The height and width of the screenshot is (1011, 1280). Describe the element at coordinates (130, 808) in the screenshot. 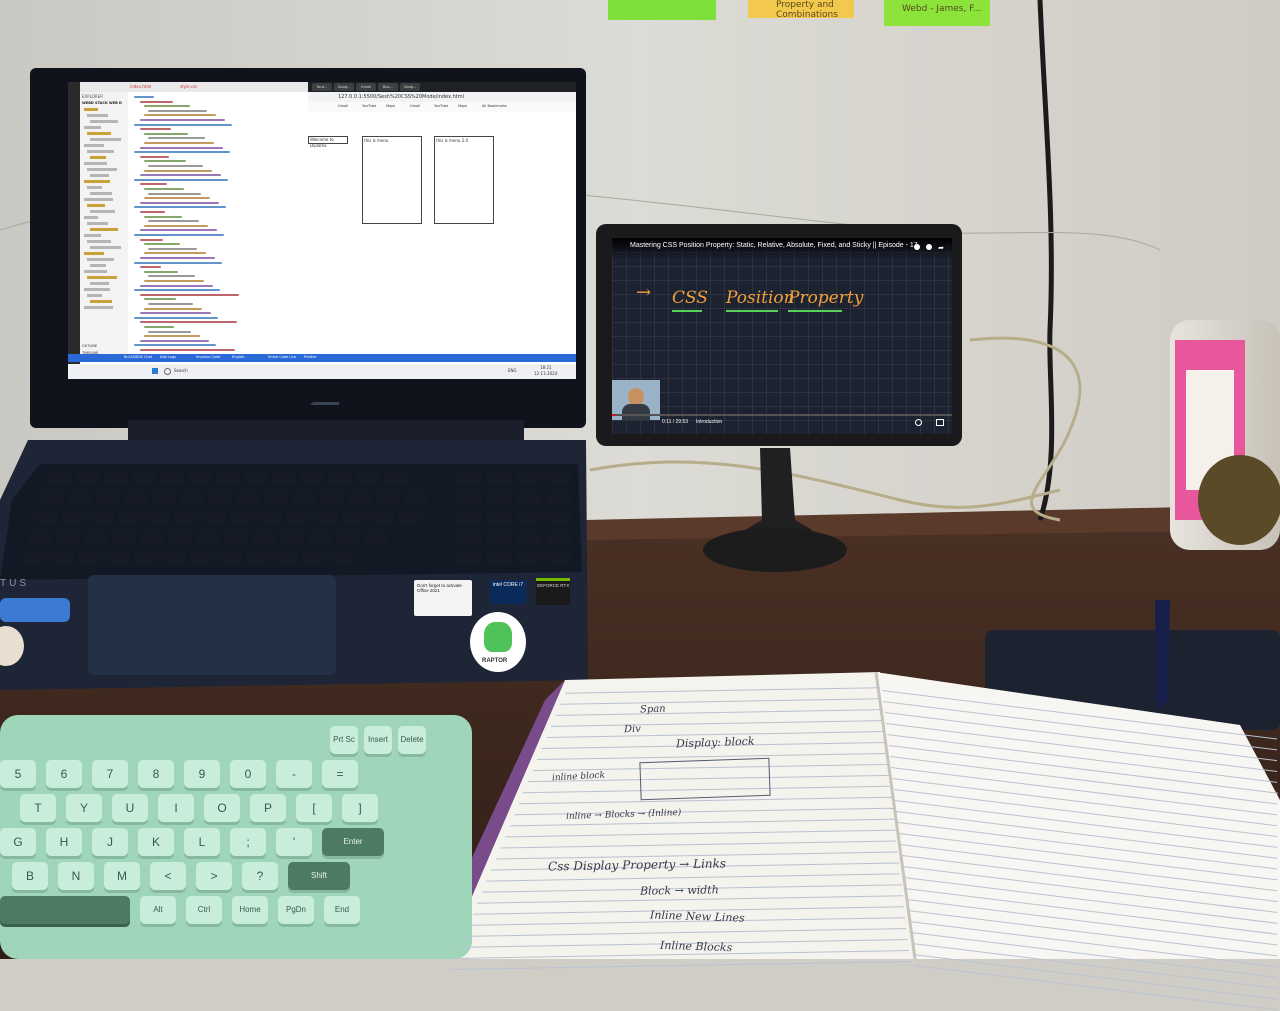

I see `keyboard-key: U` at that location.